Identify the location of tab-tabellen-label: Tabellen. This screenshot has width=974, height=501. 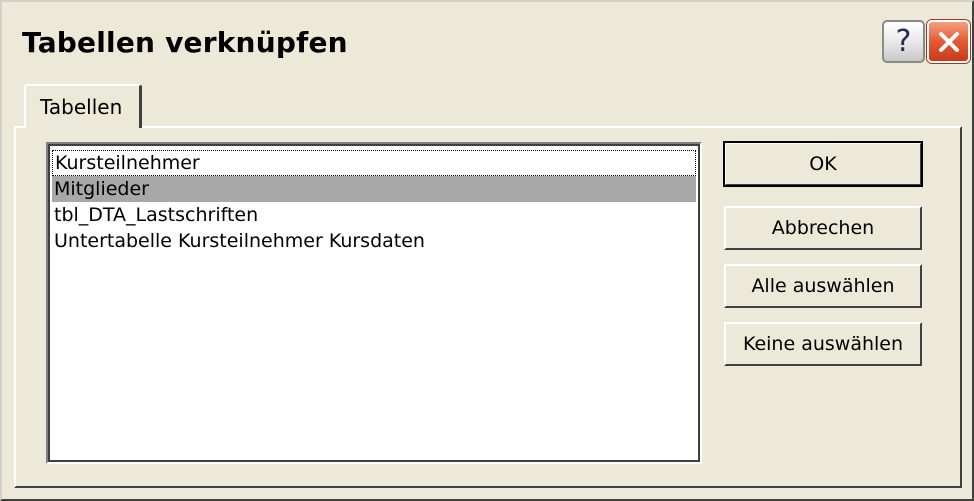
(81, 107).